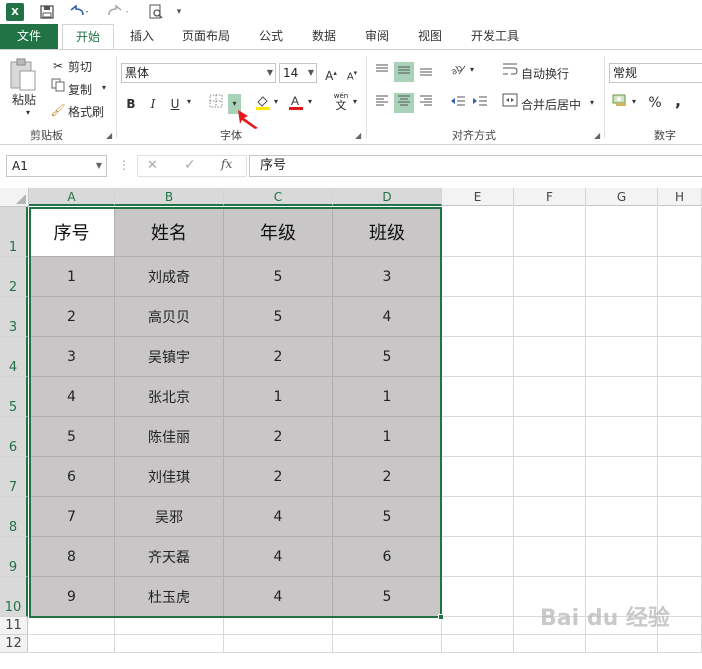  I want to click on column-header-h: H, so click(680, 197).